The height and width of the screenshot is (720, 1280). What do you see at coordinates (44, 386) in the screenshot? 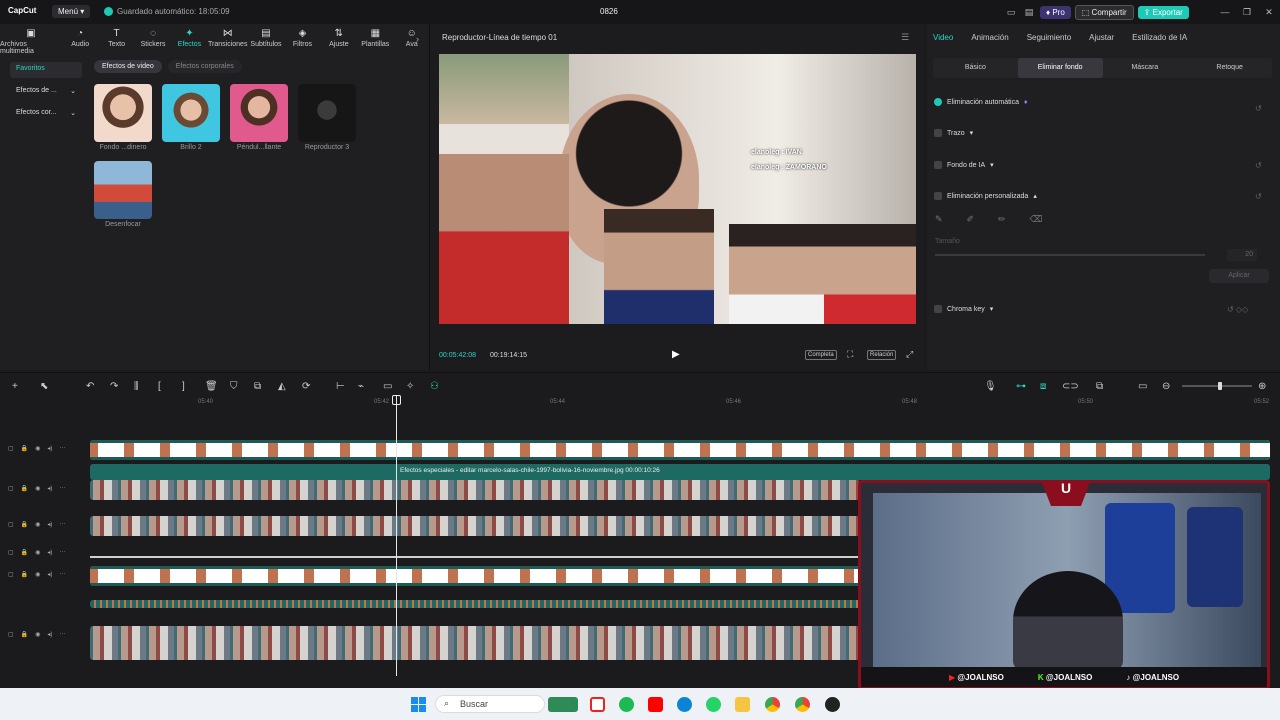
I see `select-icon: ⬉` at bounding box center [44, 386].